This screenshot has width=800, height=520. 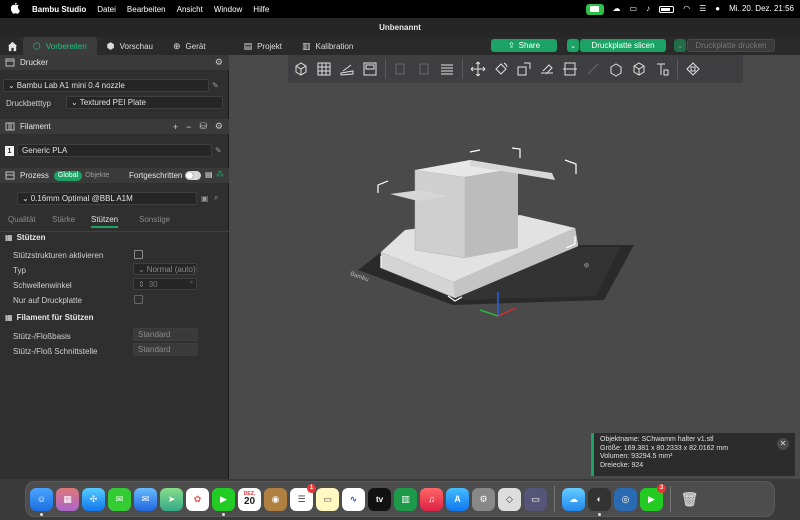 I want to click on photos-icon: ✿, so click(x=197, y=499).